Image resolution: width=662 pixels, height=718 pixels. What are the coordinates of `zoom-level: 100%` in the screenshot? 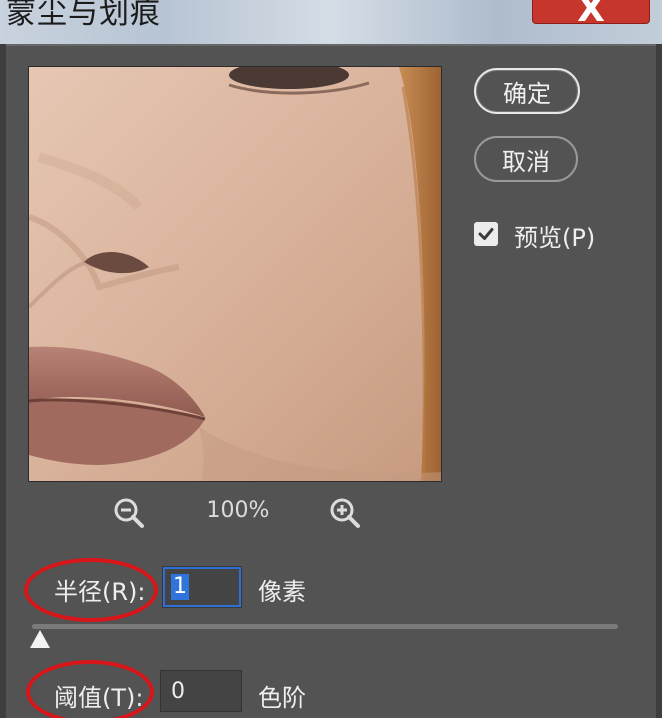 It's located at (238, 510).